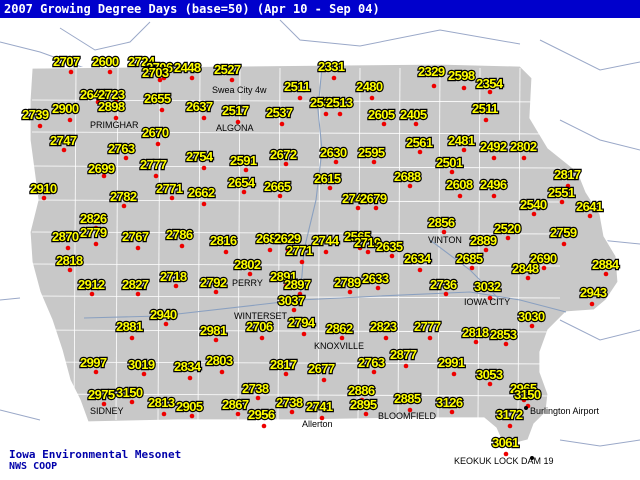 The width and height of the screenshot is (640, 480). What do you see at coordinates (593, 292) in the screenshot?
I see `station-value: 2943` at bounding box center [593, 292].